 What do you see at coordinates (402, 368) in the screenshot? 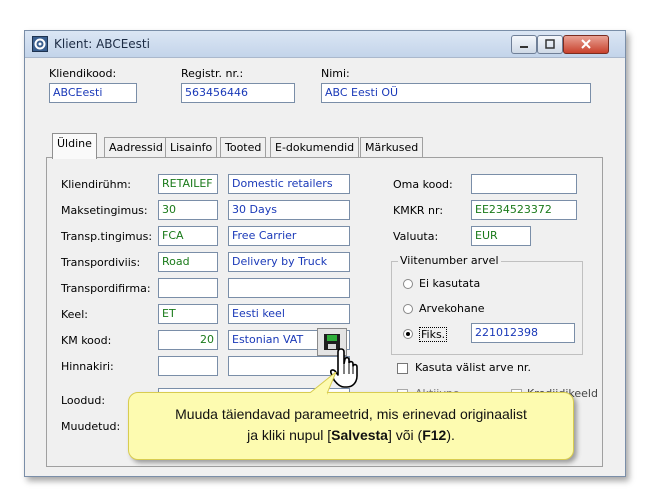
I see `kasuta-valist-checkbox` at bounding box center [402, 368].